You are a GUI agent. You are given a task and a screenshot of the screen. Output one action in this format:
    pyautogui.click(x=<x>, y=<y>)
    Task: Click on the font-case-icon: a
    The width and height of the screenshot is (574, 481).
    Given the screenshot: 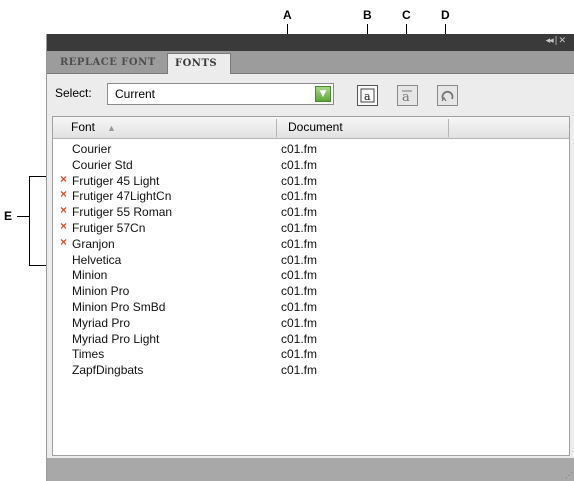 What is the action you would take?
    pyautogui.click(x=407, y=96)
    